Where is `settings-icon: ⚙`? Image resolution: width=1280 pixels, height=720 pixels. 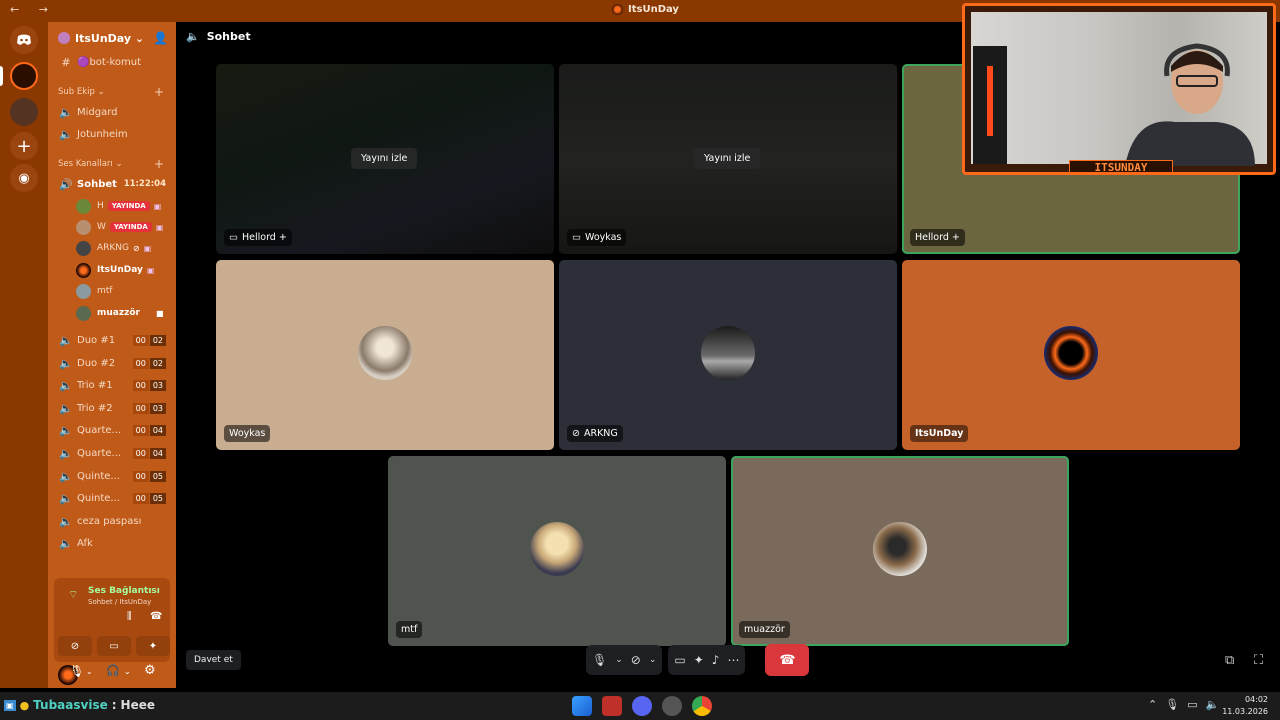 settings-icon: ⚙ is located at coordinates (150, 670).